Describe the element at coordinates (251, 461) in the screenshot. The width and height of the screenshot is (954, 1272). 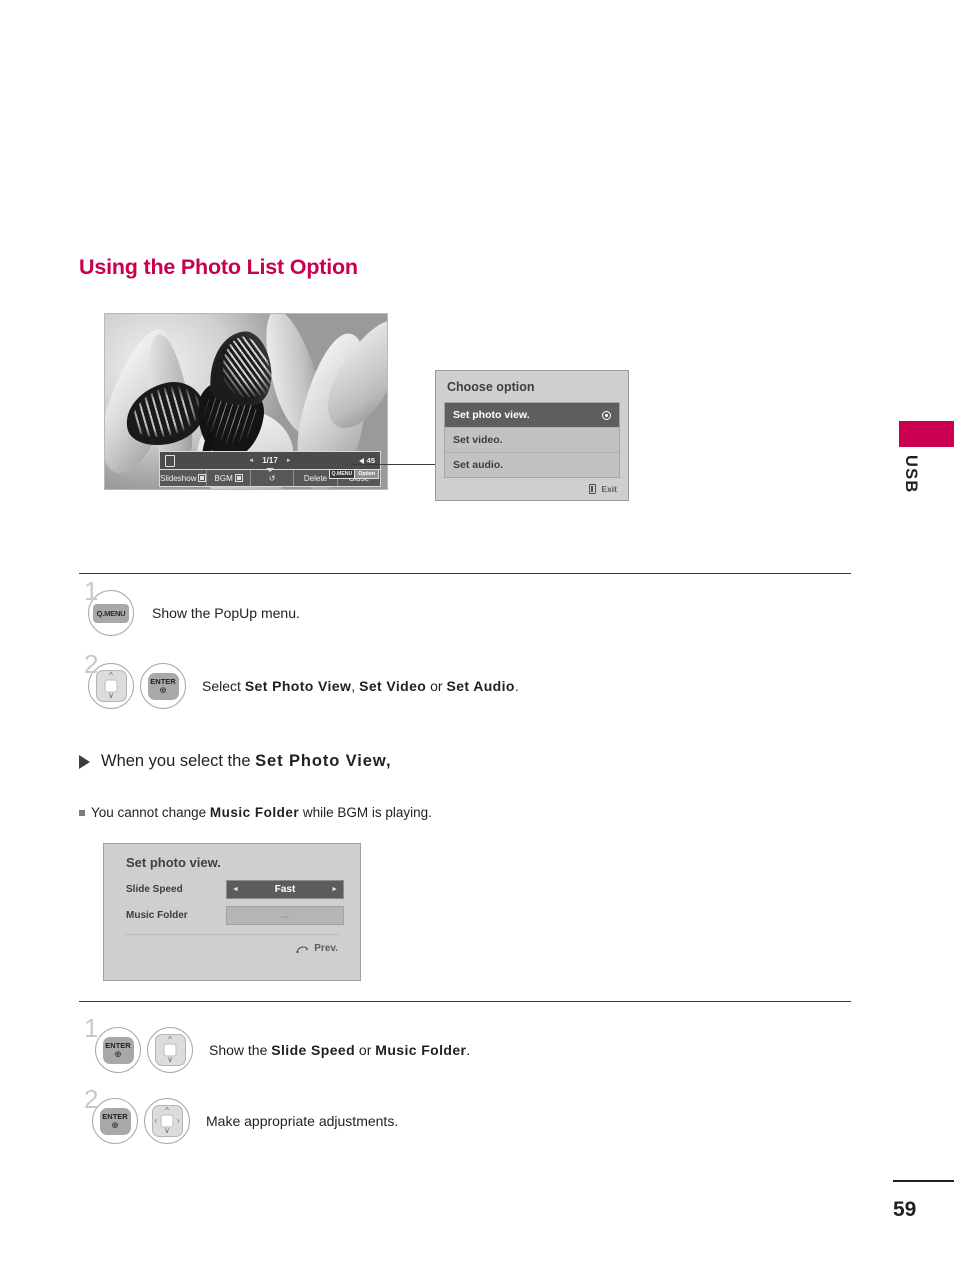
I see `prev-photo-icon: ◄` at that location.